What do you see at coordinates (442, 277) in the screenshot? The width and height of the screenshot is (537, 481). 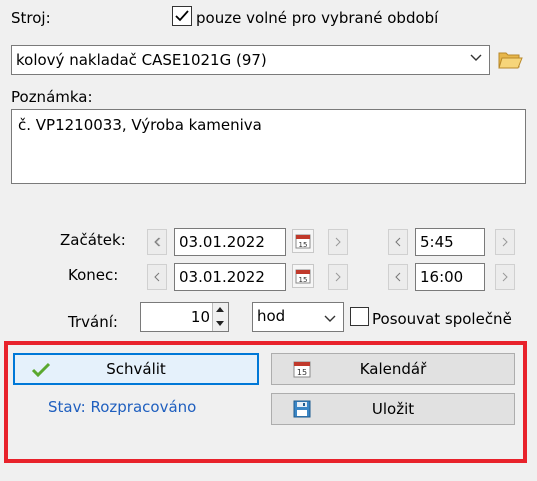 I see `end-time-value: 16:00` at bounding box center [442, 277].